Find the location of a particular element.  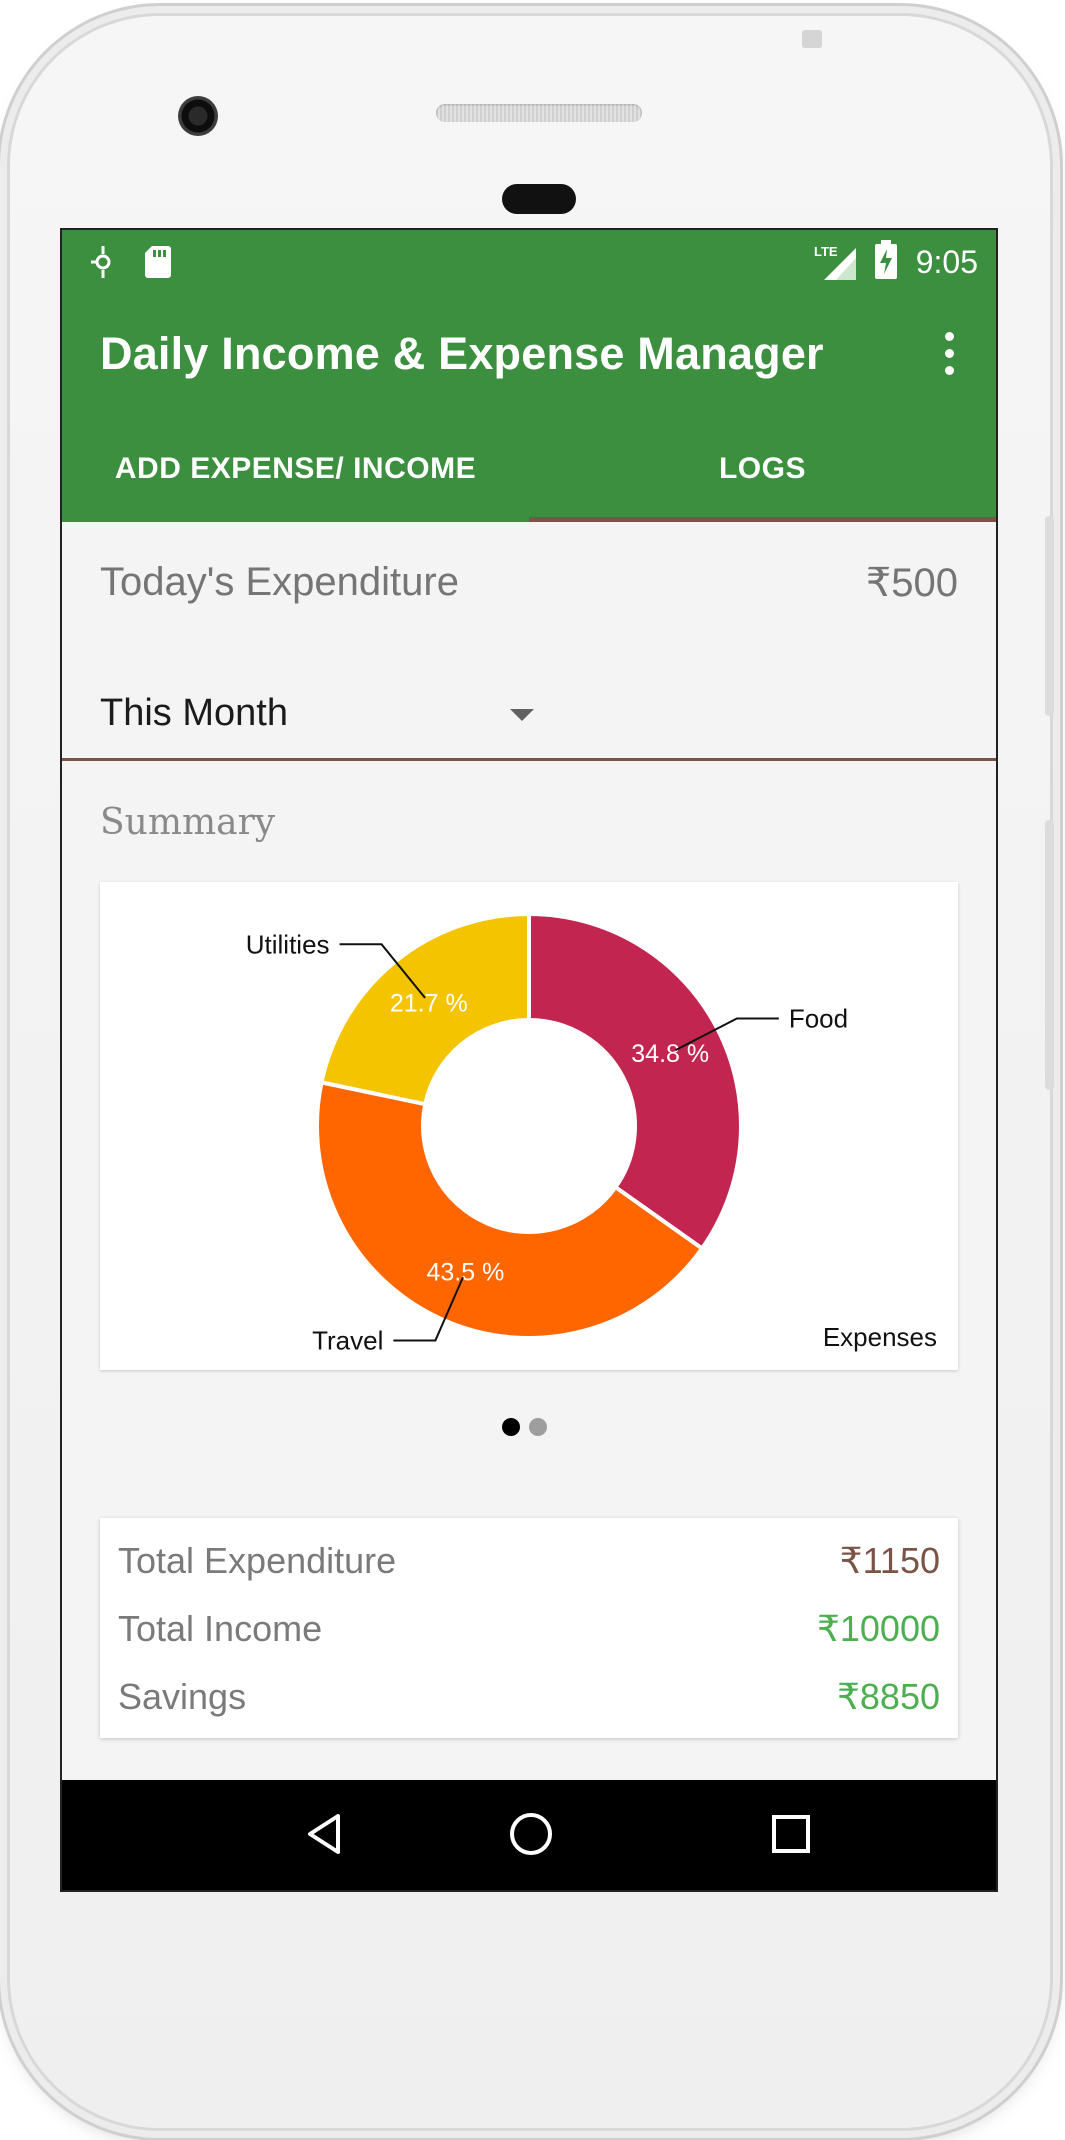

recents-icon is located at coordinates (791, 1834).